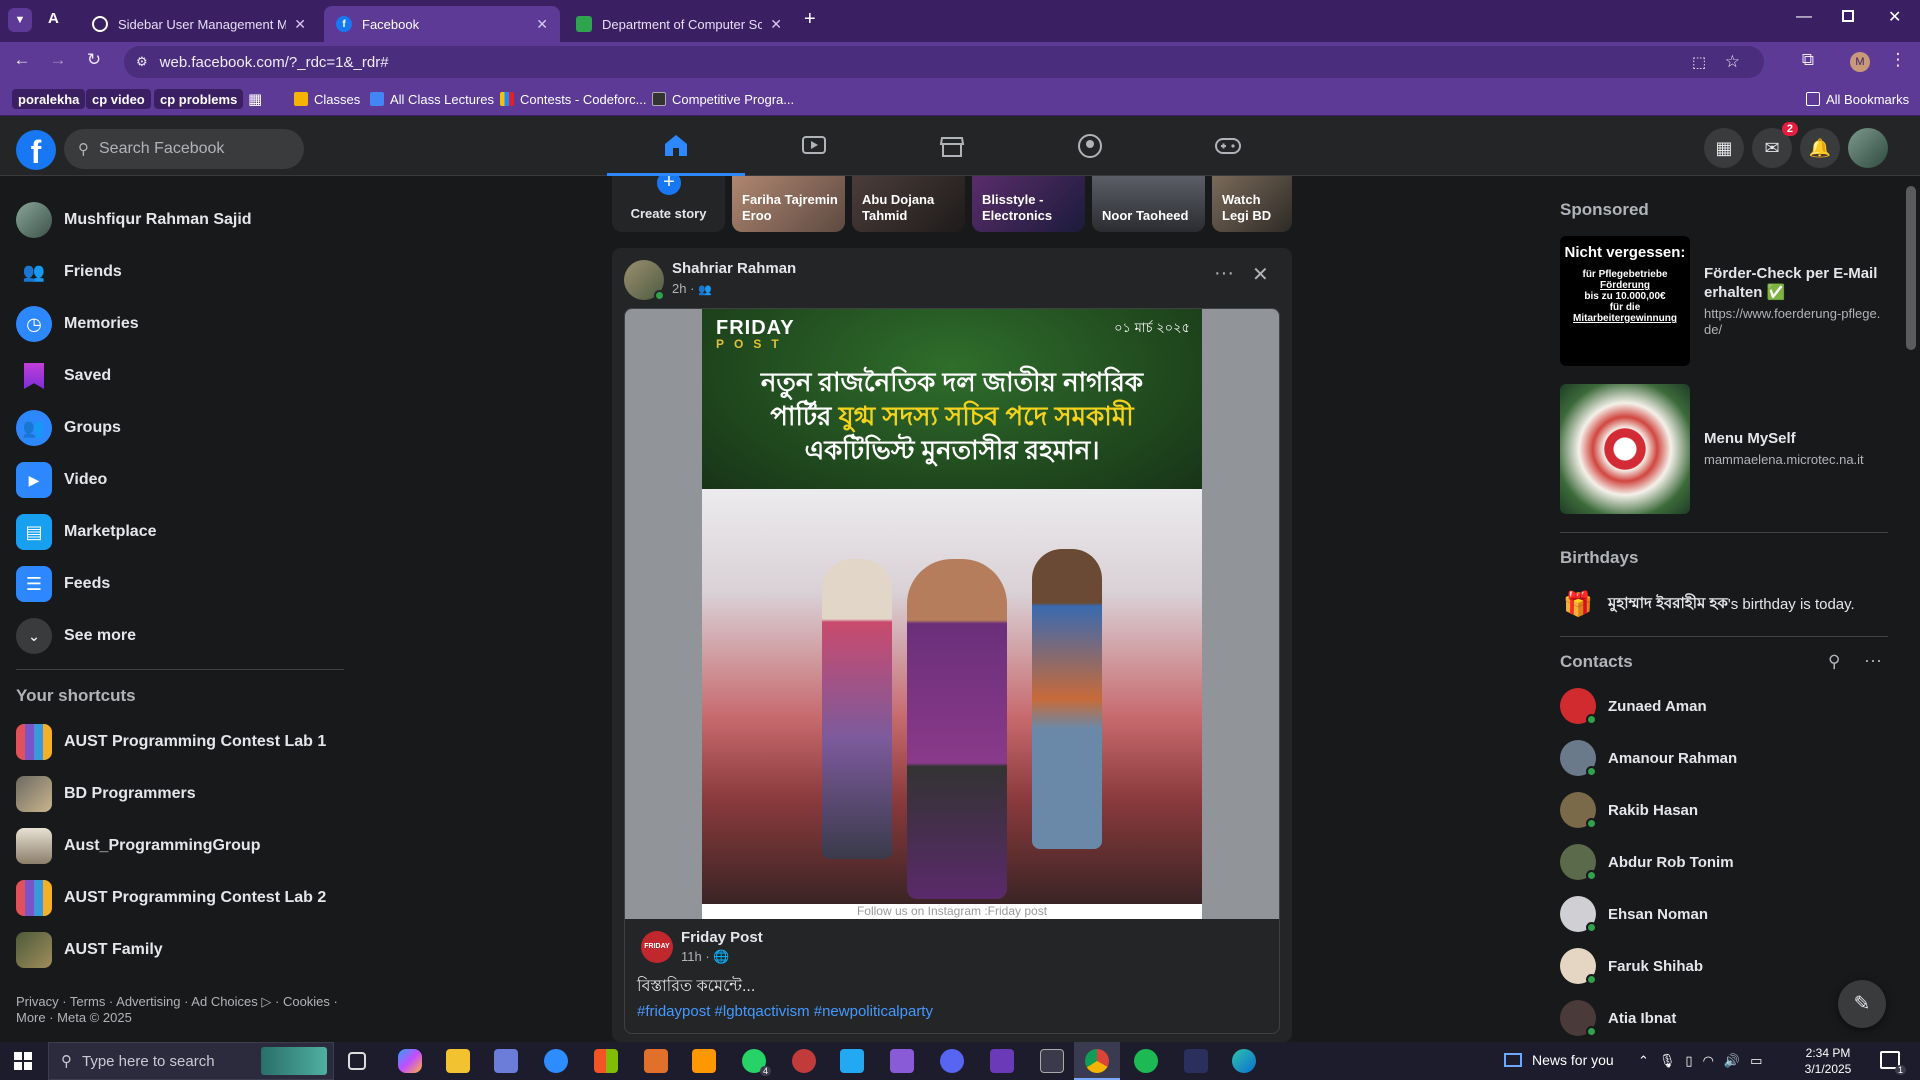  Describe the element at coordinates (606, 1061) in the screenshot. I see `store-icon` at that location.